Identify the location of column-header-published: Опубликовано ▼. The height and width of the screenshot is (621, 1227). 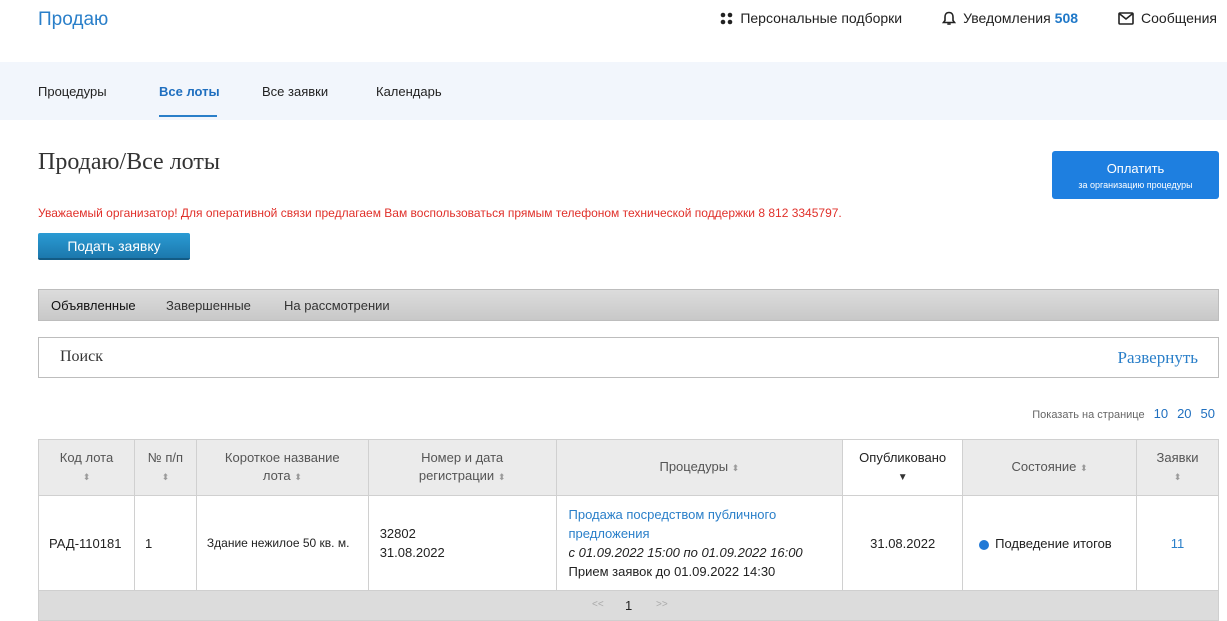
(903, 467).